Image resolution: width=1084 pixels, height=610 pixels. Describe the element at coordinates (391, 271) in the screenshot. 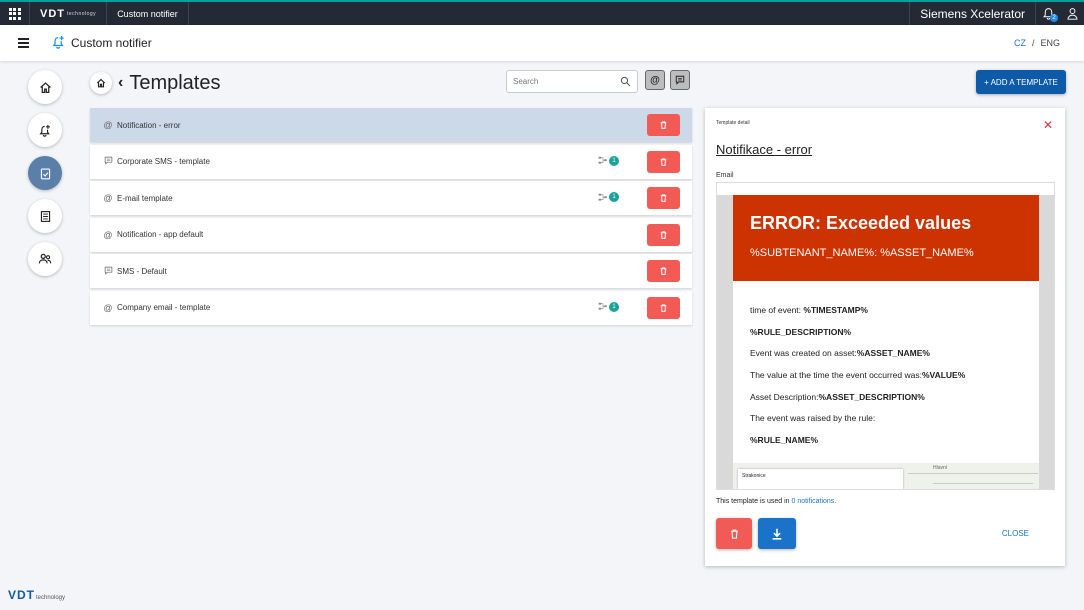

I see `template-row: SMS - Default` at that location.